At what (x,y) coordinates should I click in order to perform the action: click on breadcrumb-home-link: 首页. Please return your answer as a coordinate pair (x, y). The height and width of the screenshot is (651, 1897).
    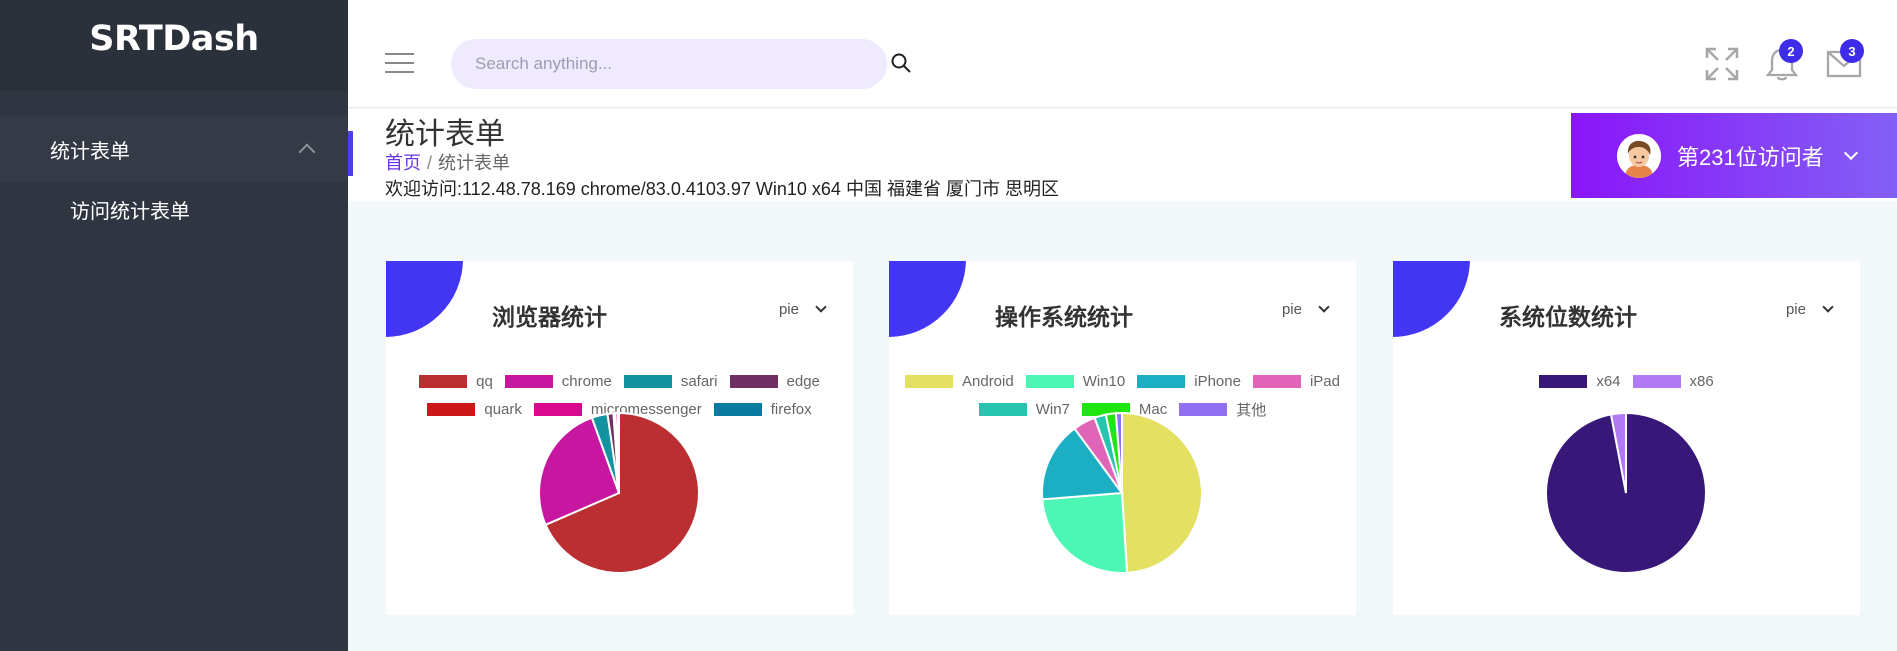
    Looking at the image, I should click on (403, 163).